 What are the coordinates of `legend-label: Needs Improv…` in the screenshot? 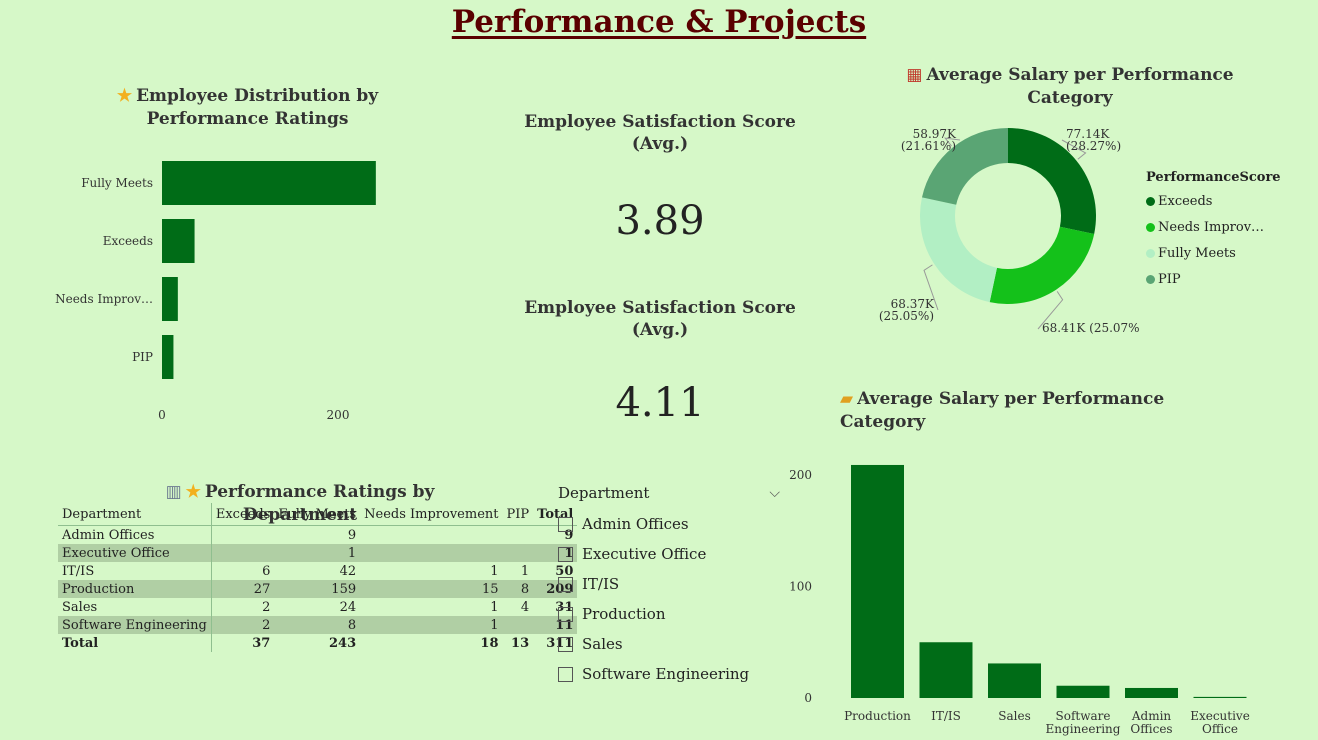 It's located at (1211, 227).